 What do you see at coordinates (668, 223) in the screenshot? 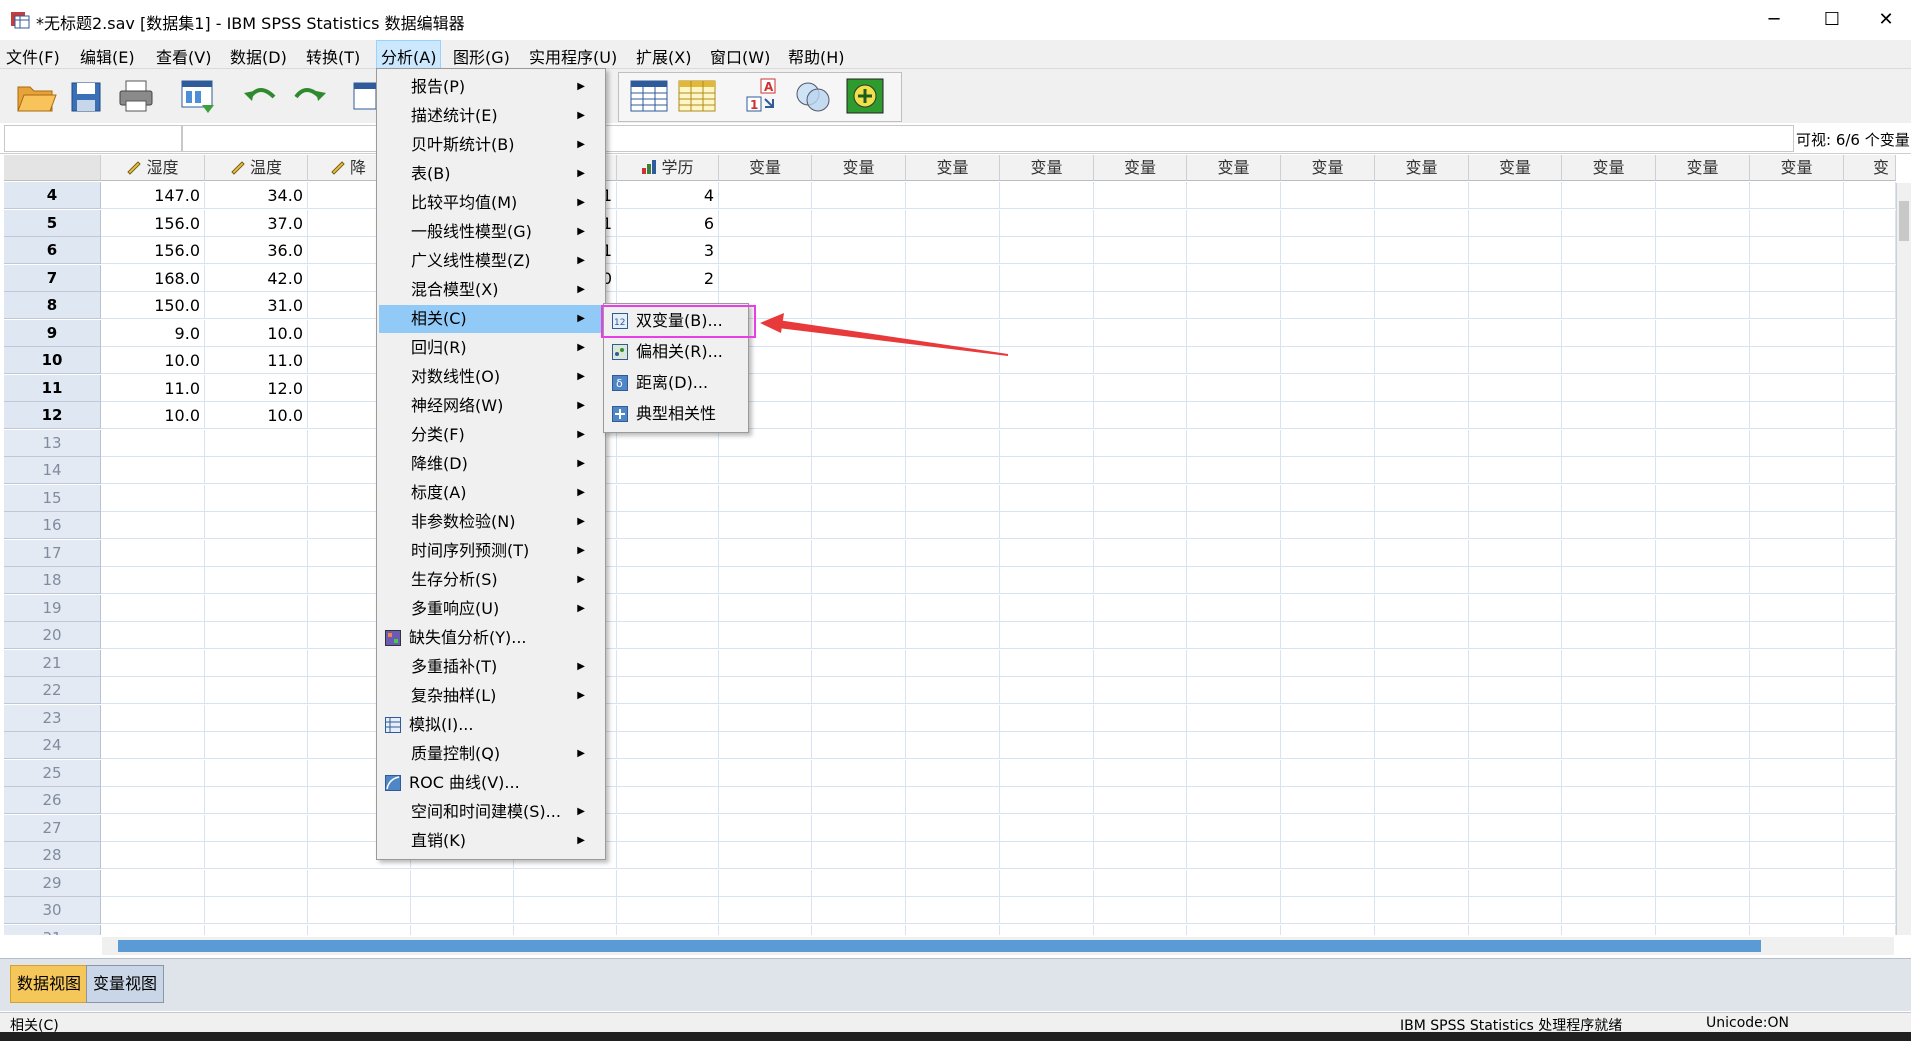
I see `grid-cell: 6` at bounding box center [668, 223].